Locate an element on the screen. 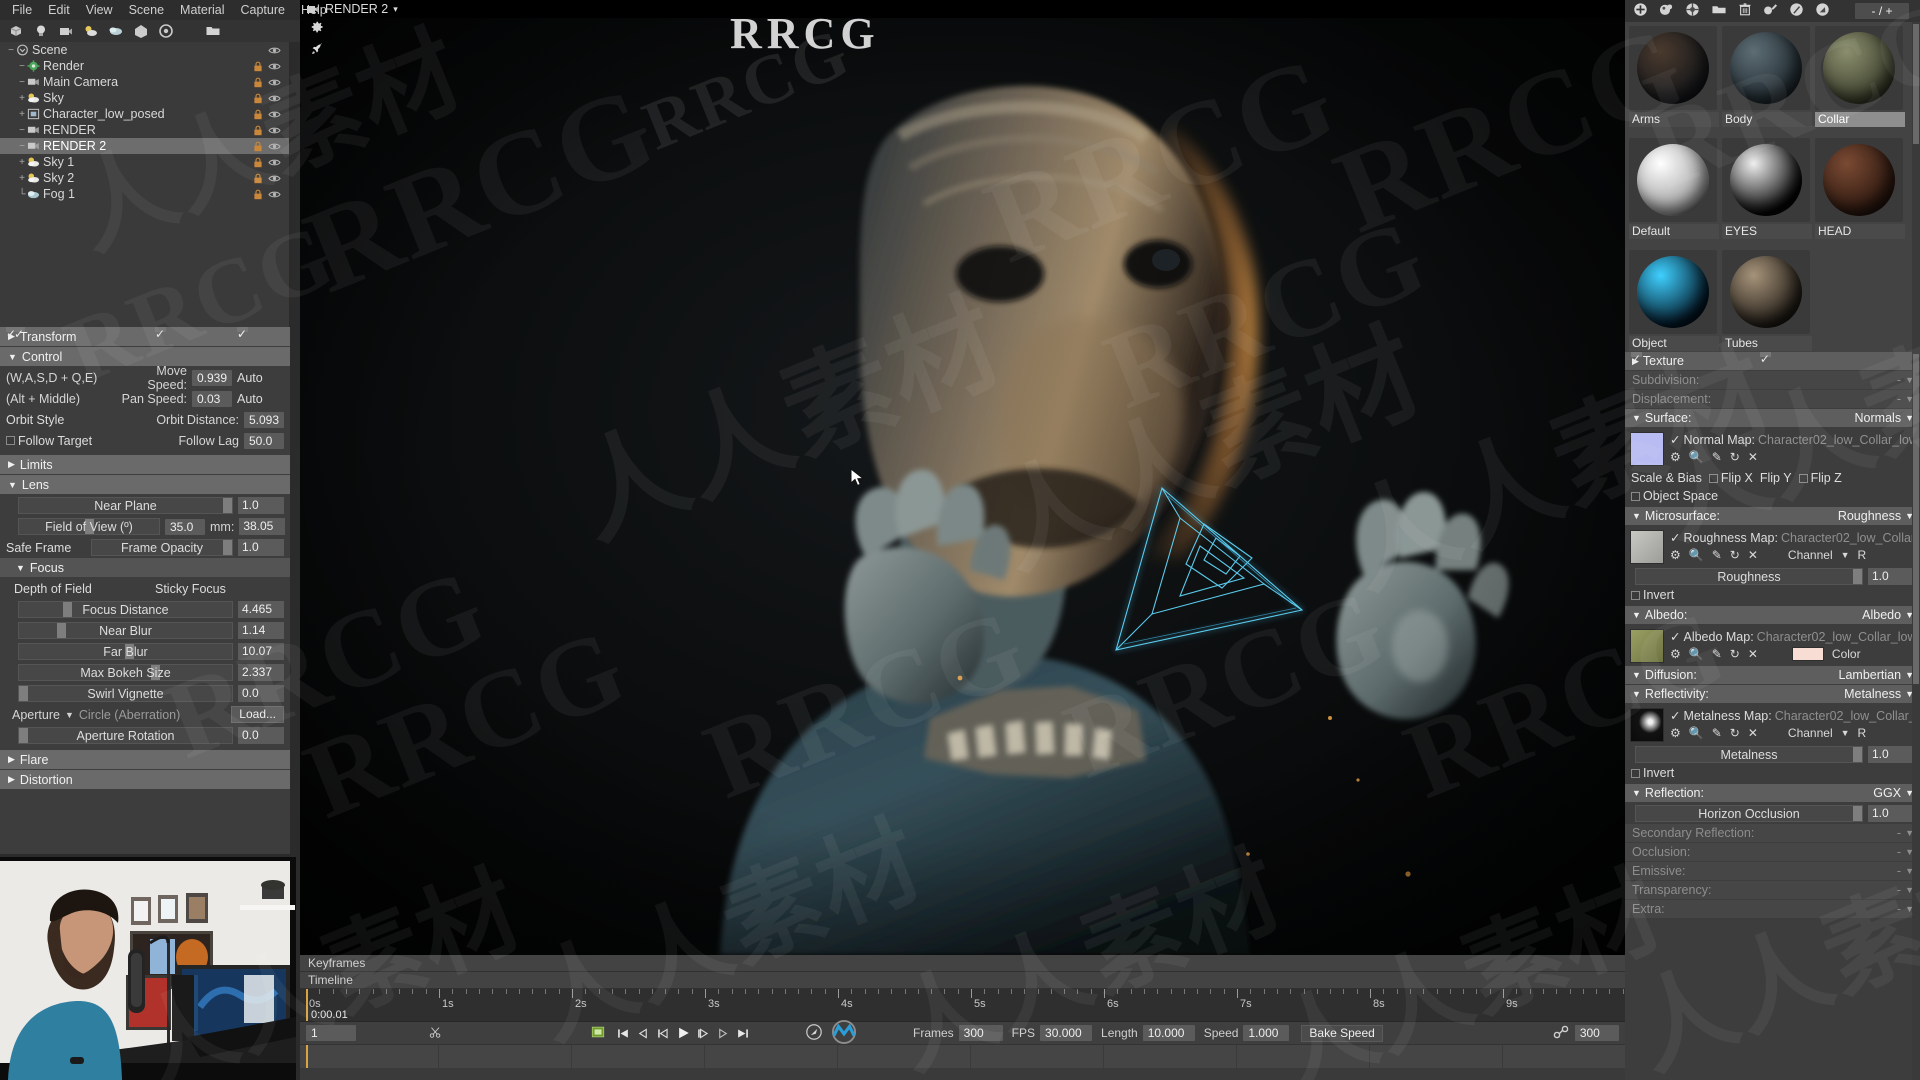  menu-scene: Scene is located at coordinates (146, 10).